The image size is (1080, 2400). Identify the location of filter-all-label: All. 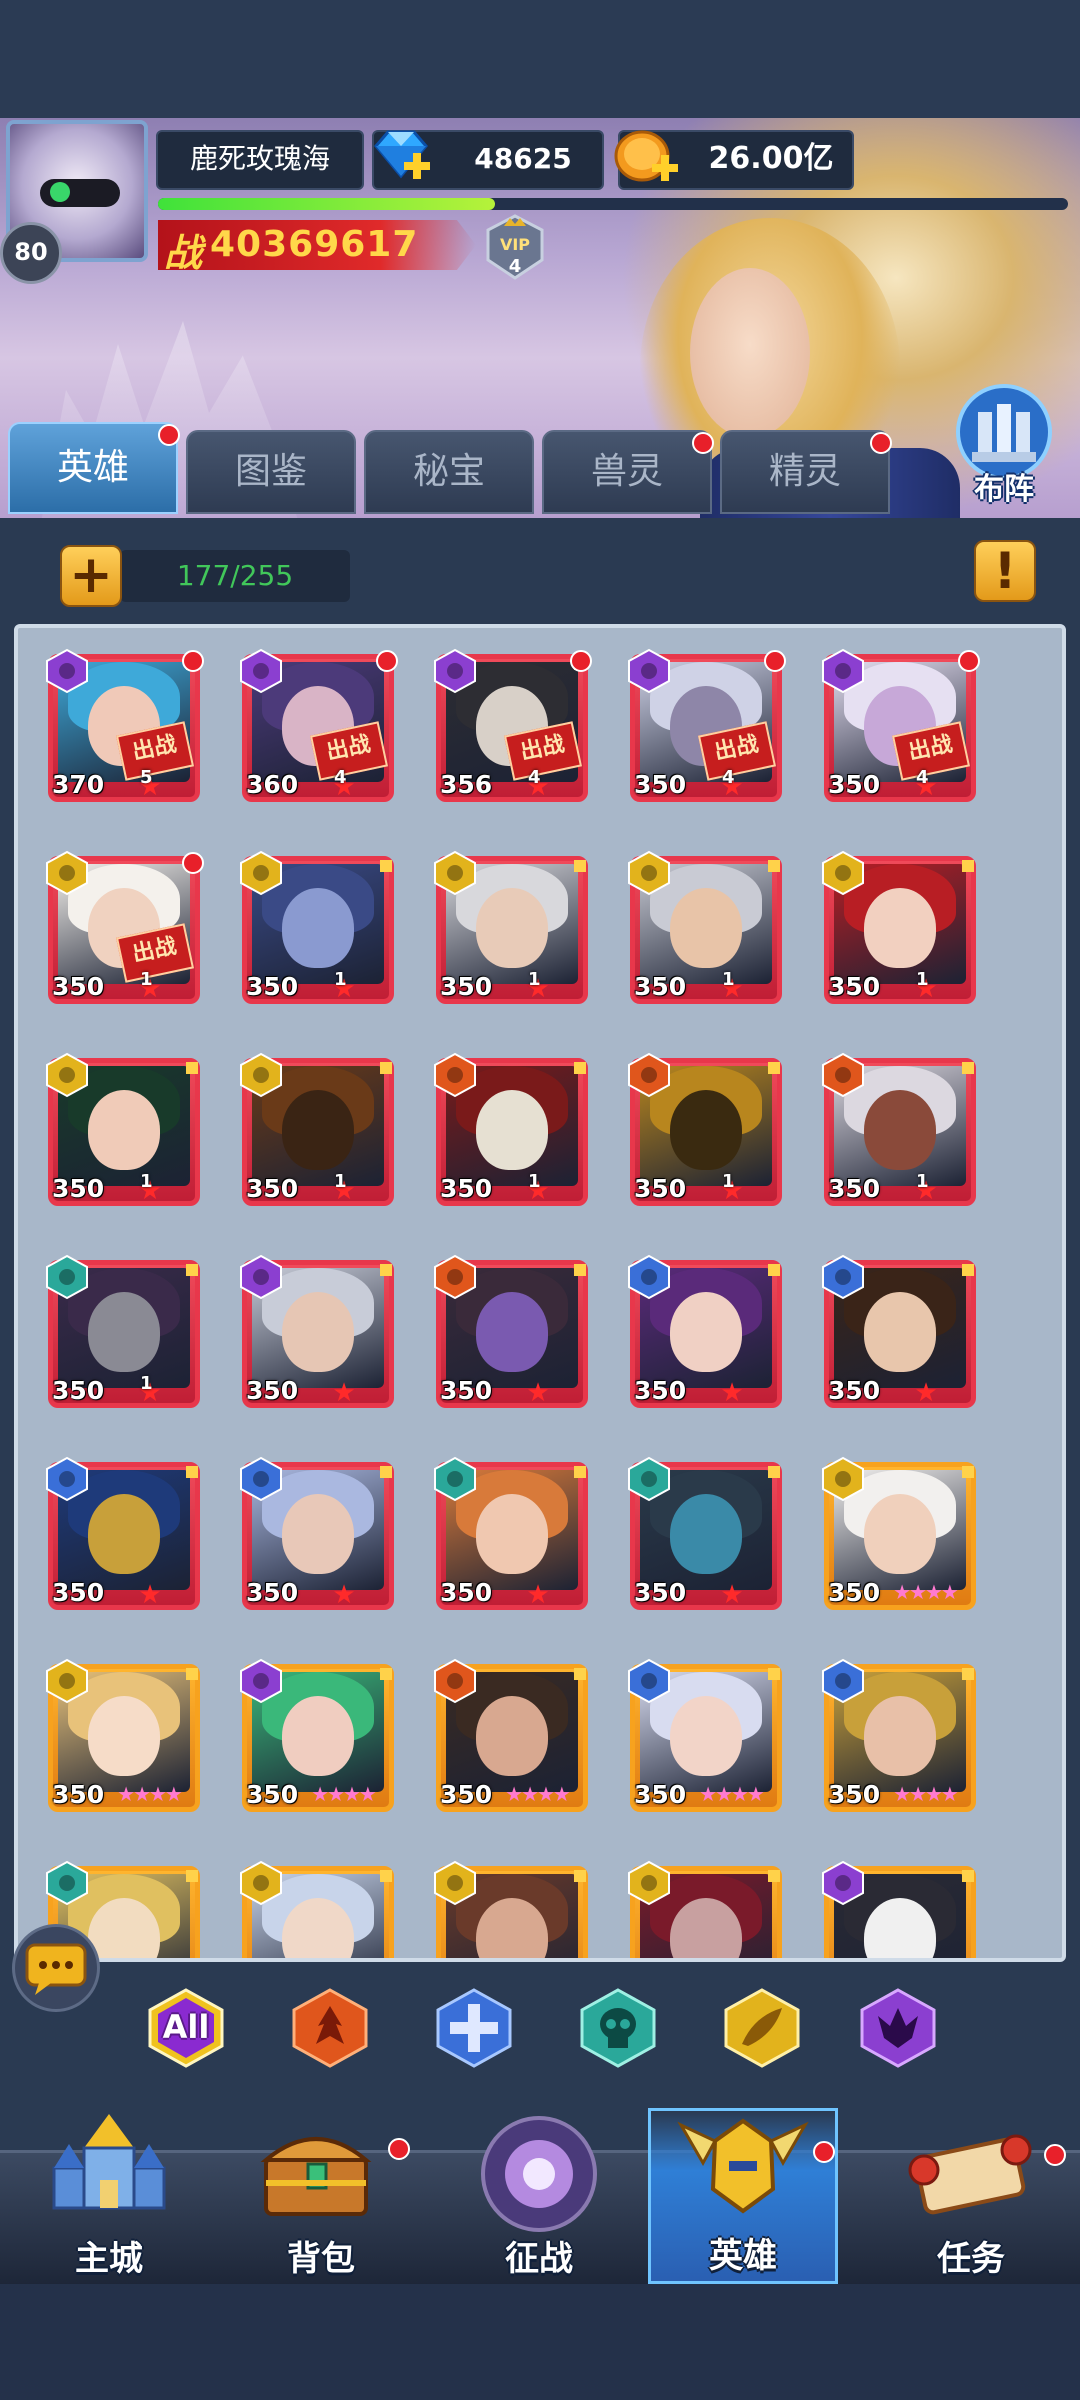
(186, 2027).